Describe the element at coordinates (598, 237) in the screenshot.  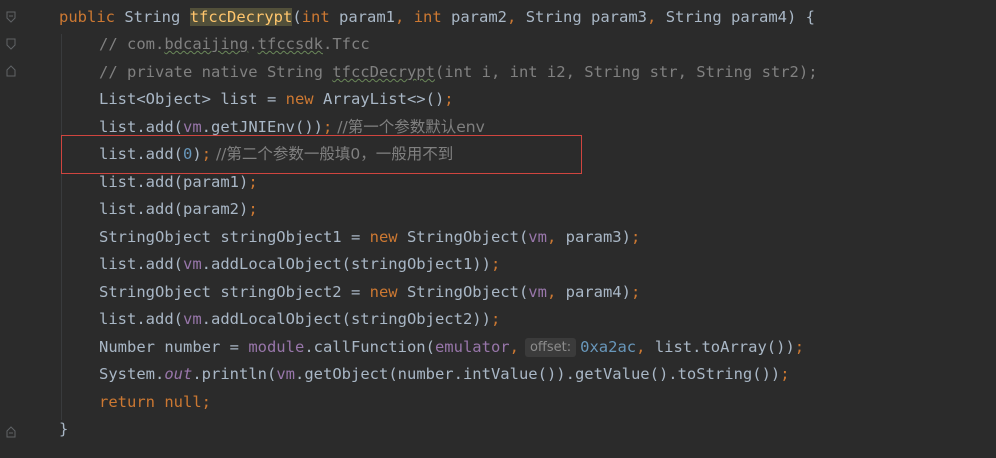
I see `code-text: param3)` at that location.